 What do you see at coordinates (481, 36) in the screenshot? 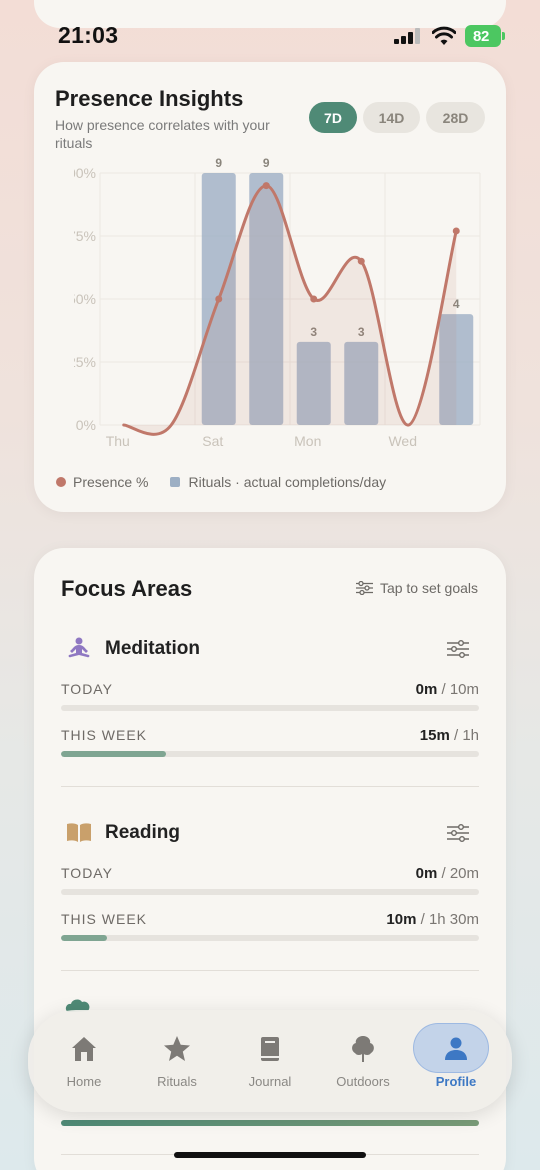
I see `battery-level: 82` at bounding box center [481, 36].